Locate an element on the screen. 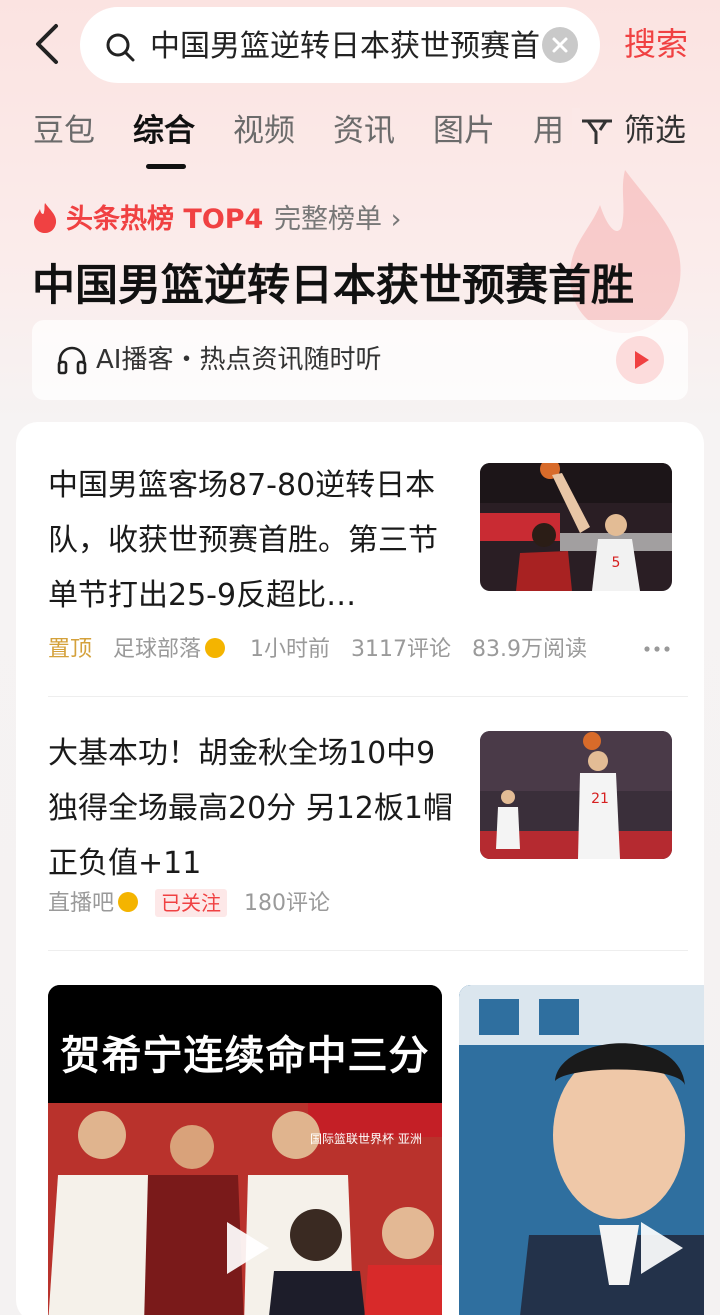  search-icon is located at coordinates (120, 47).